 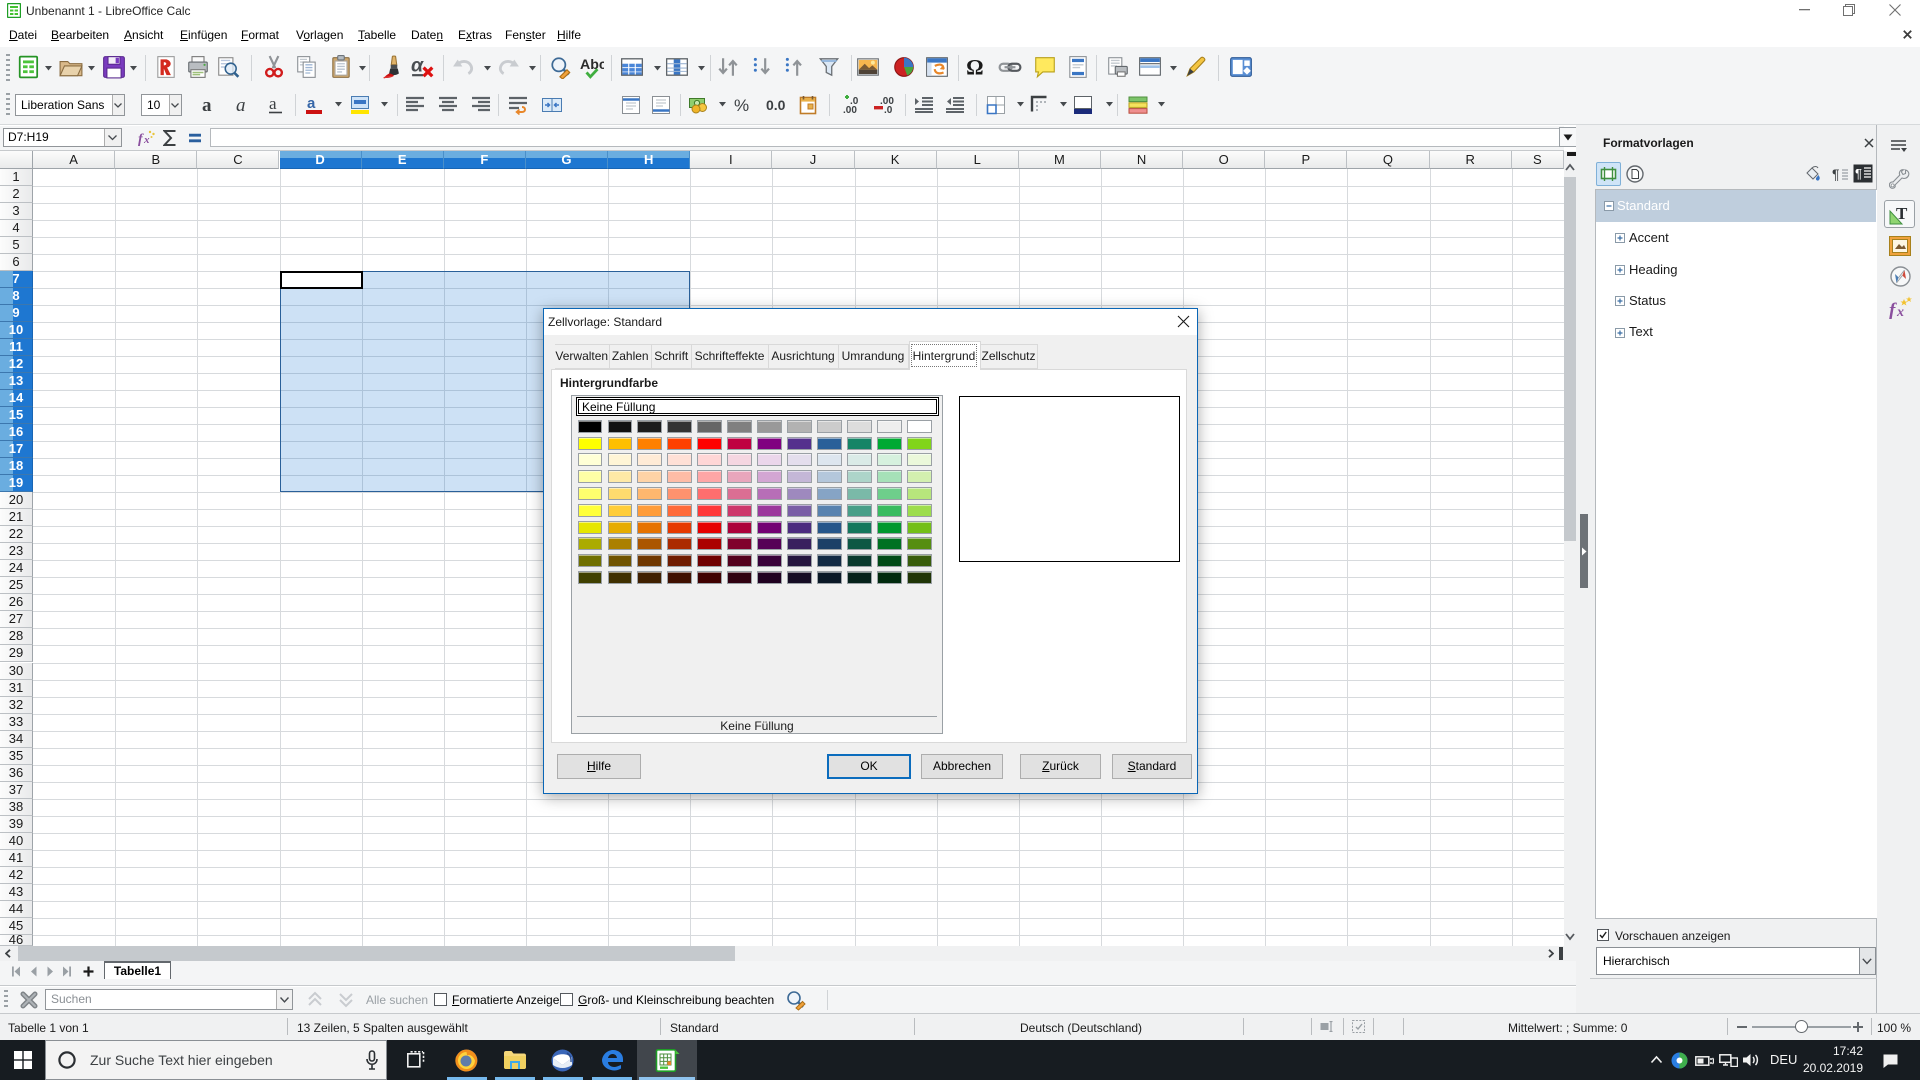 What do you see at coordinates (592, 65) in the screenshot?
I see `svg-text: Abc` at bounding box center [592, 65].